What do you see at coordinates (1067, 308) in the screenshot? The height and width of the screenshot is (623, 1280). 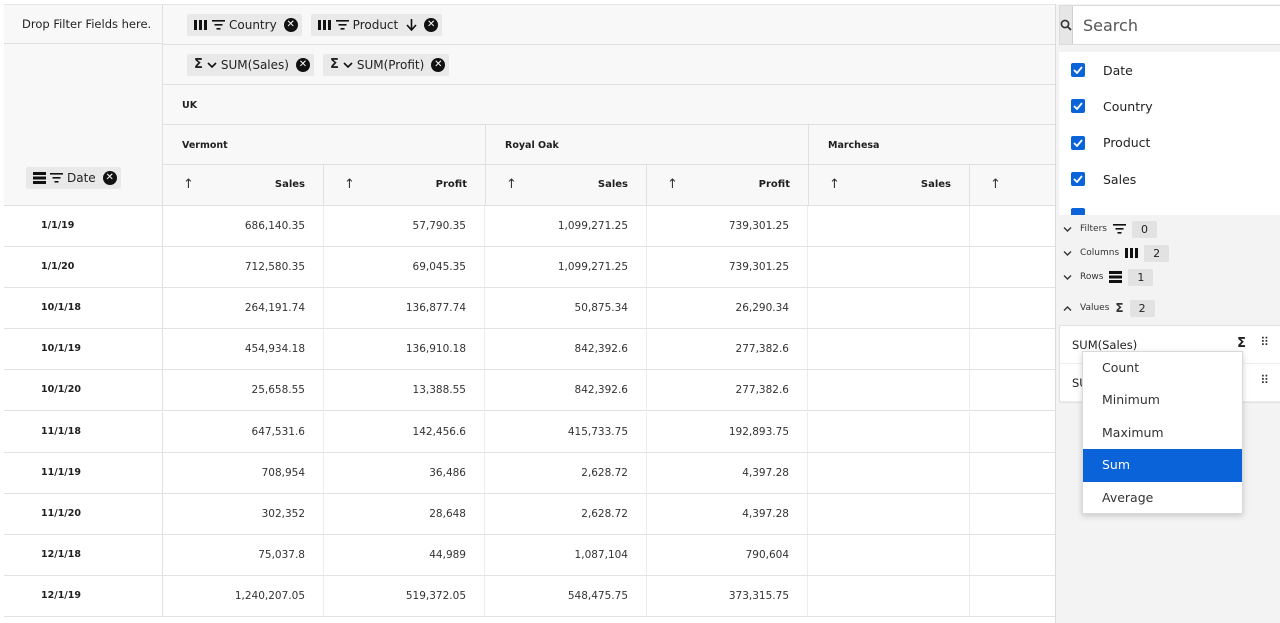 I see `chevron-up-icon` at bounding box center [1067, 308].